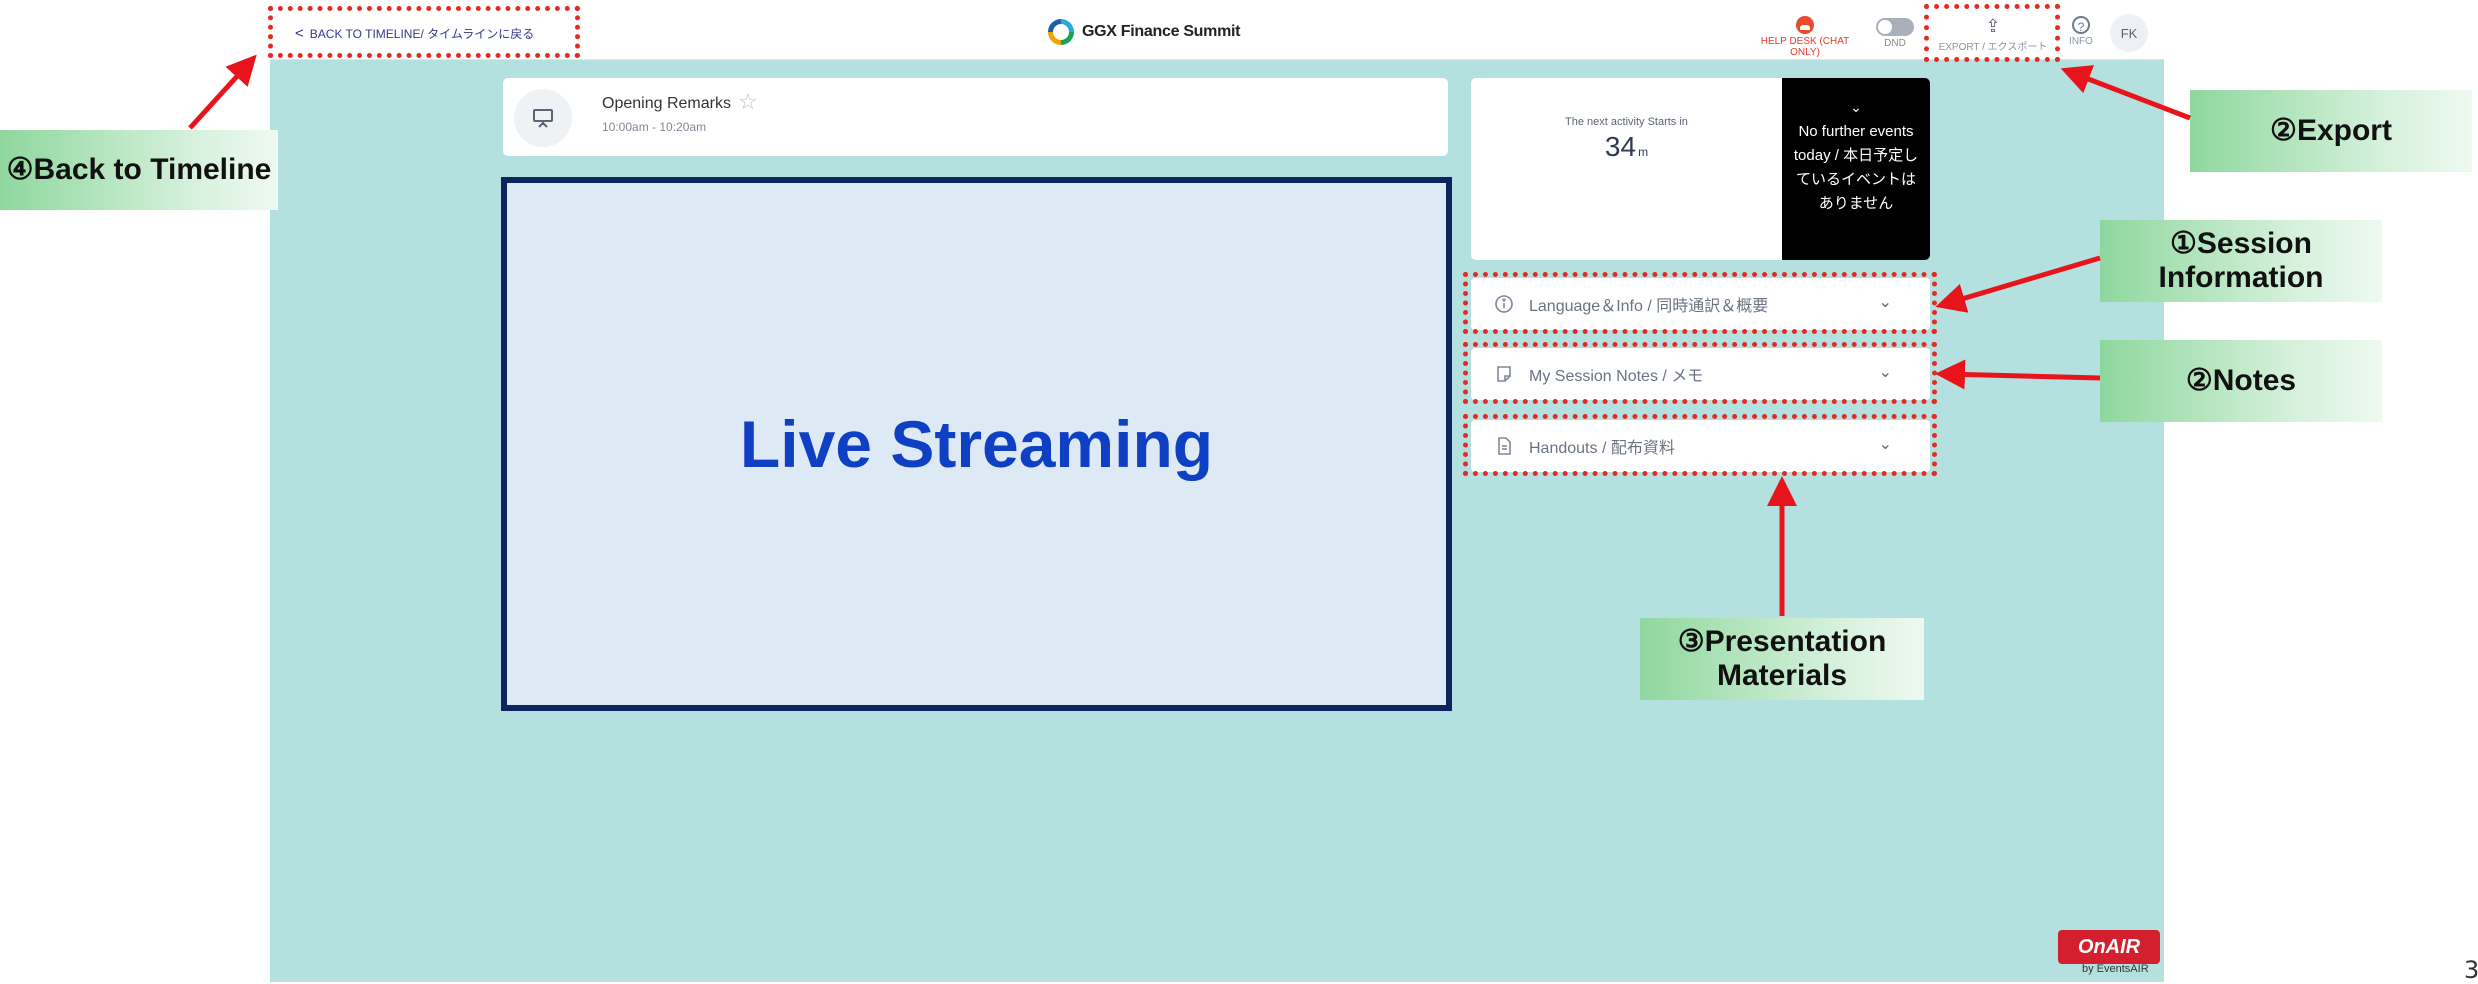 The image size is (2478, 984). I want to click on arrow-session-information, so click(2018, 284).